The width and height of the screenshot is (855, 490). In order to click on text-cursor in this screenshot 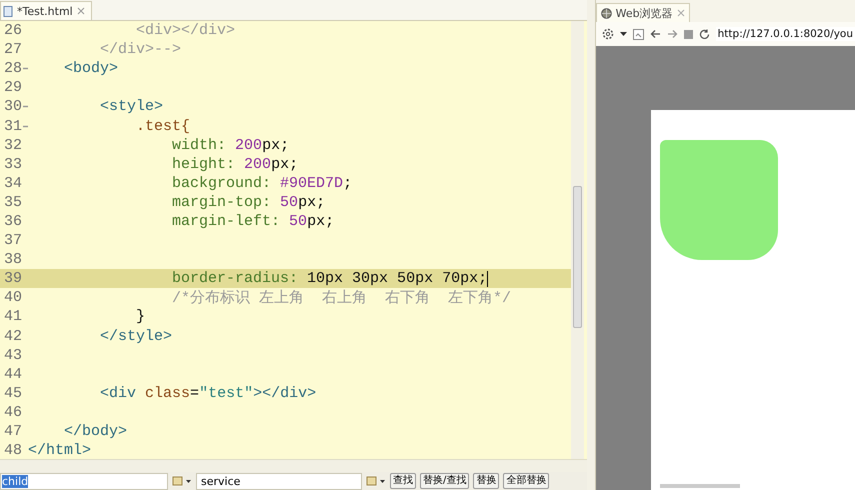, I will do `click(487, 278)`.